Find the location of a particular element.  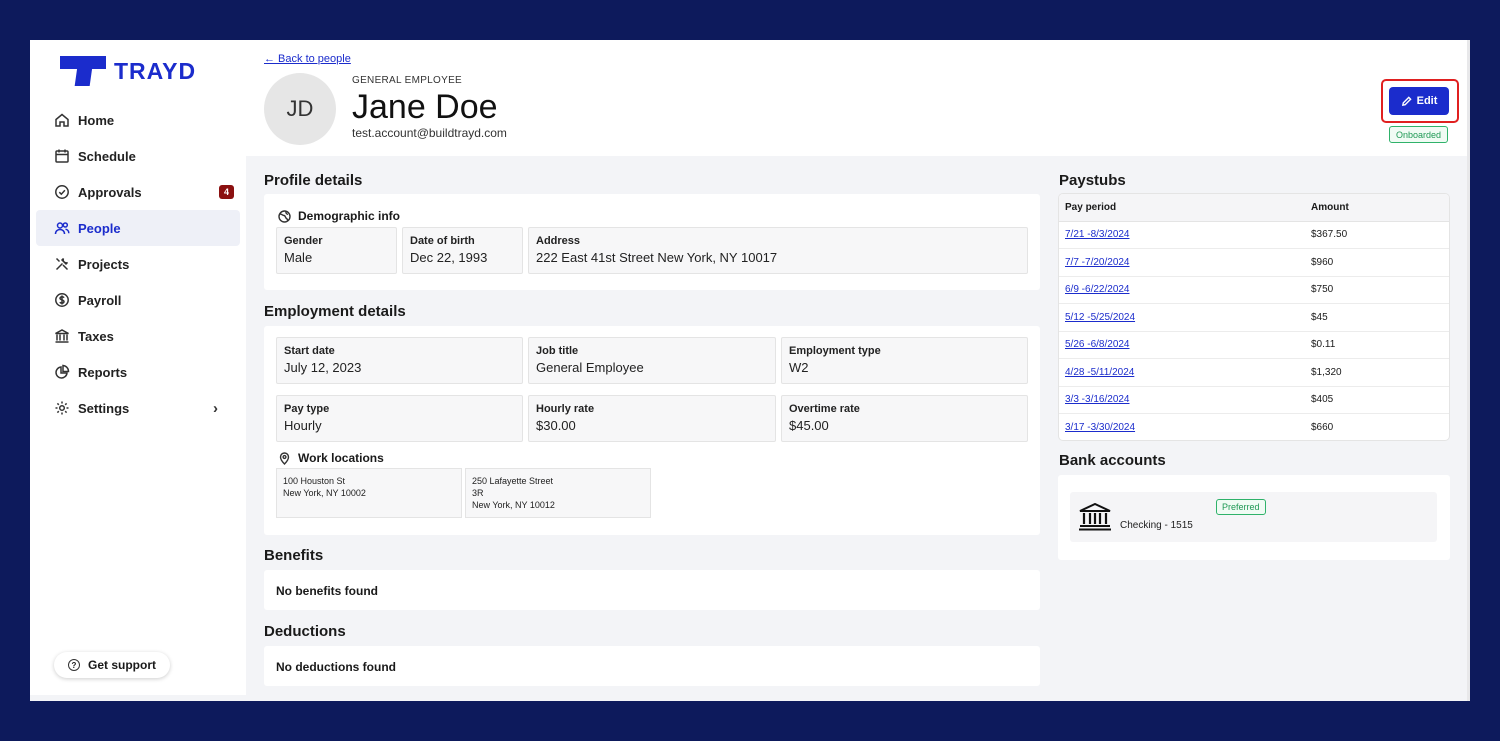

table-row: 3/17 -3/30/2024 $660 is located at coordinates (1254, 426).